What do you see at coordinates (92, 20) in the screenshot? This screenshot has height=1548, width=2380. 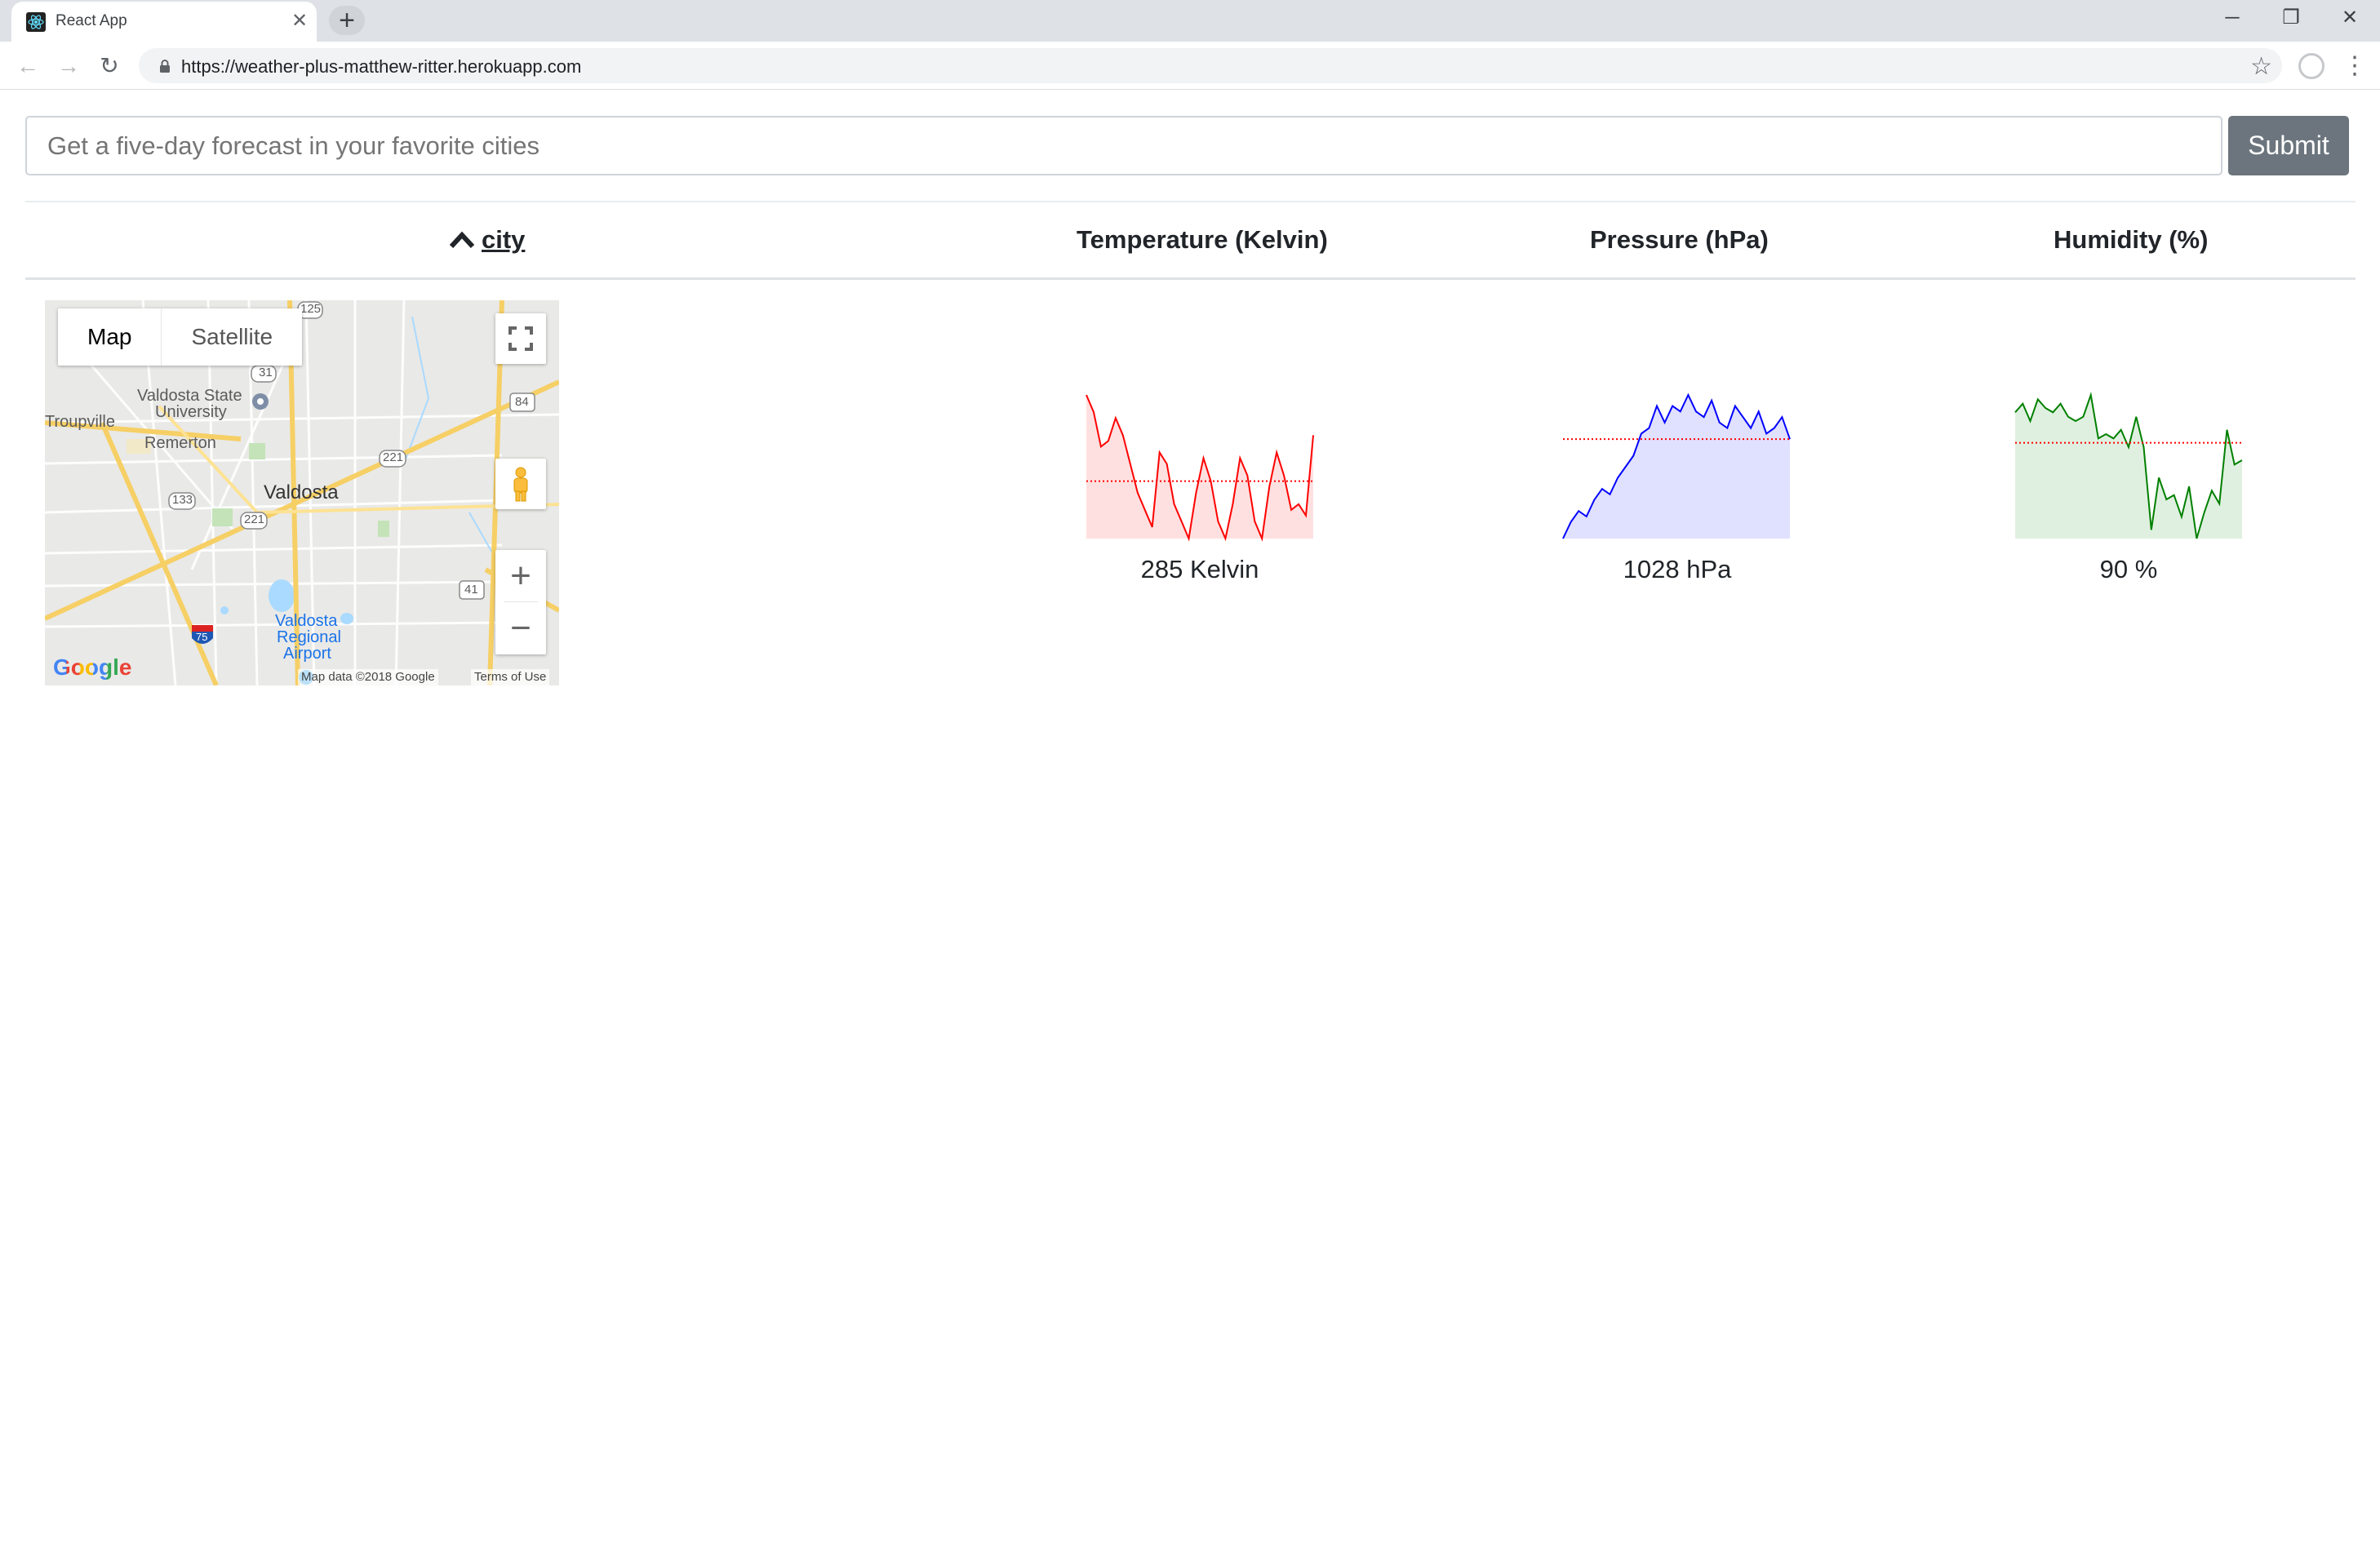 I see `tab-title: React App` at bounding box center [92, 20].